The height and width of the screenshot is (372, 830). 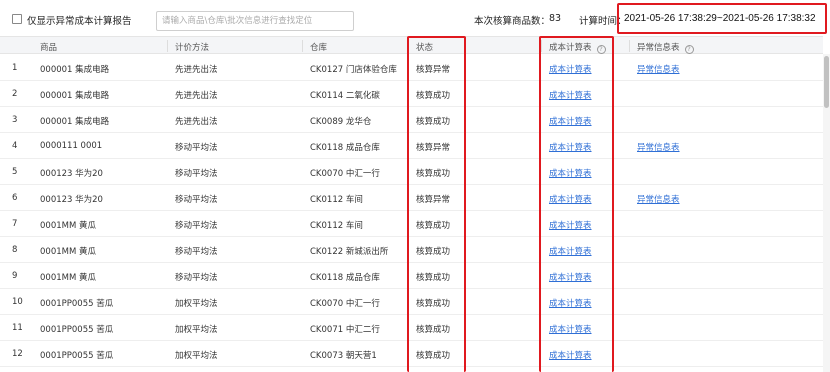 What do you see at coordinates (411, 198) in the screenshot?
I see `table-row: 6 000123 华为20 移动平均法 CK0112 车间 核算异常 成本计算表 异常信息表` at bounding box center [411, 198].